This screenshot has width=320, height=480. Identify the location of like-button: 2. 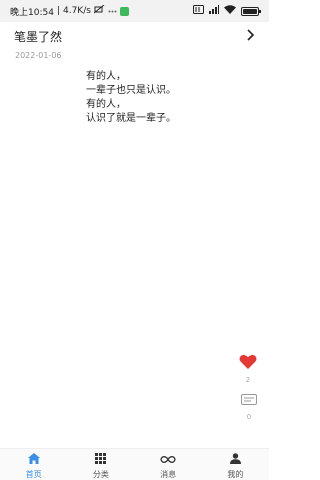
(248, 369).